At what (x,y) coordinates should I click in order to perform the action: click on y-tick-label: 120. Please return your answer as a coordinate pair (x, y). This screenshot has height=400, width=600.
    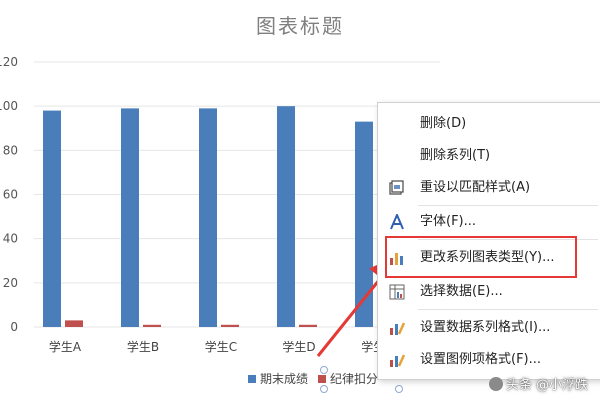
    Looking at the image, I should click on (9, 62).